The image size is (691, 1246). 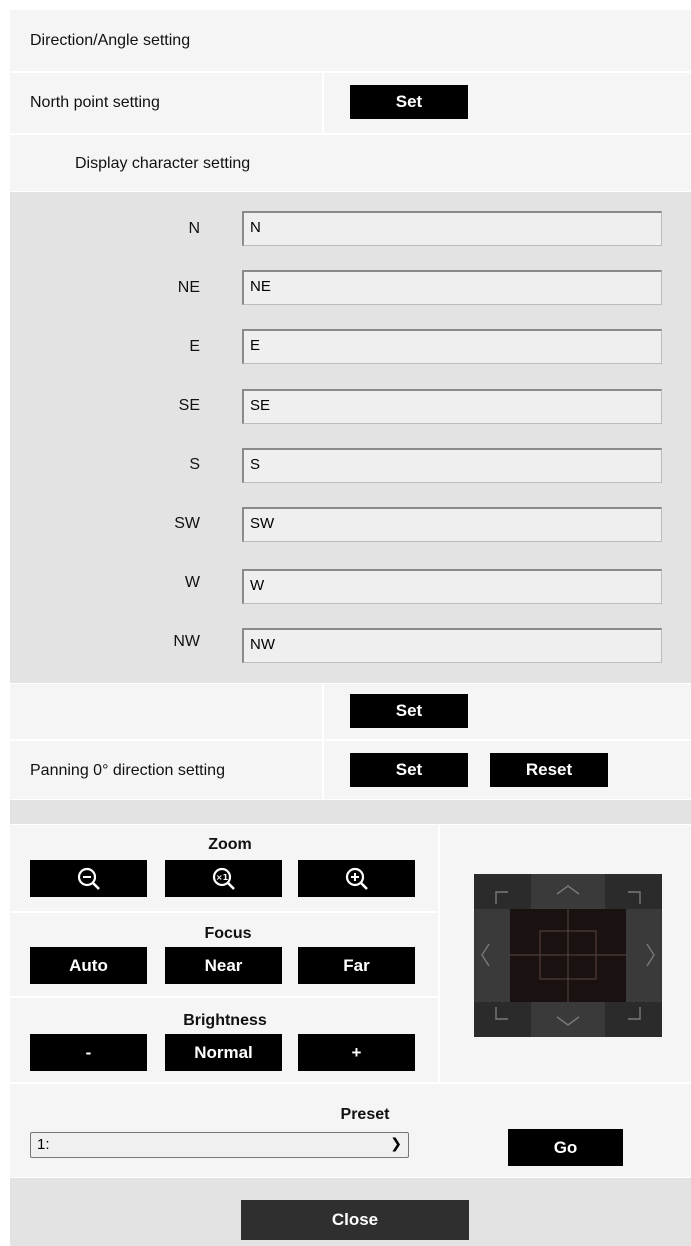 I want to click on pad-up-left-icon, so click(x=502, y=891).